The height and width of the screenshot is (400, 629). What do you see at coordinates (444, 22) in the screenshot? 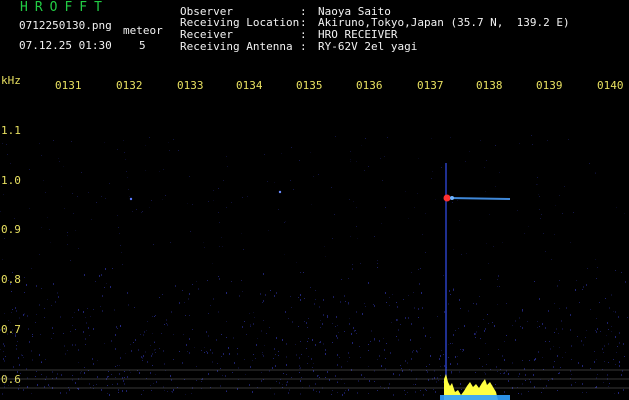
I see `location-value: Akiruno,Tokyo,Japan (35.7 N, 139.2 E)` at bounding box center [444, 22].